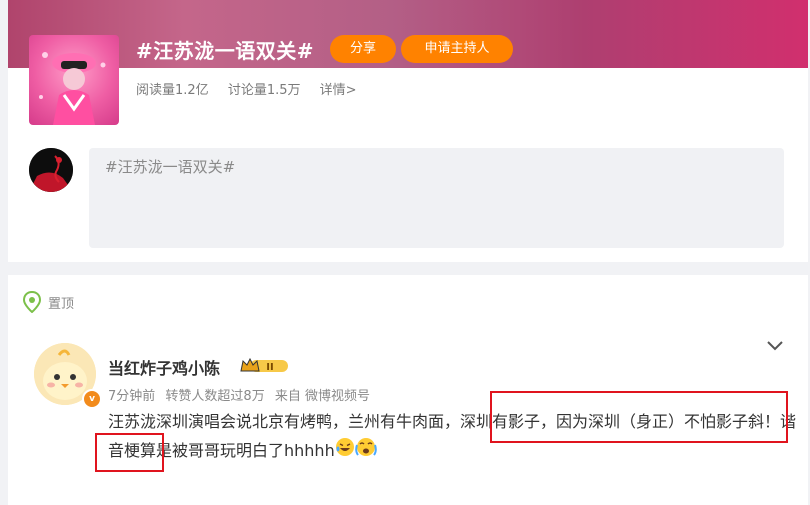 This screenshot has width=810, height=505. I want to click on topic-stats: 阅读量1.2亿 讨论量1.5万 详情>, so click(254, 88).